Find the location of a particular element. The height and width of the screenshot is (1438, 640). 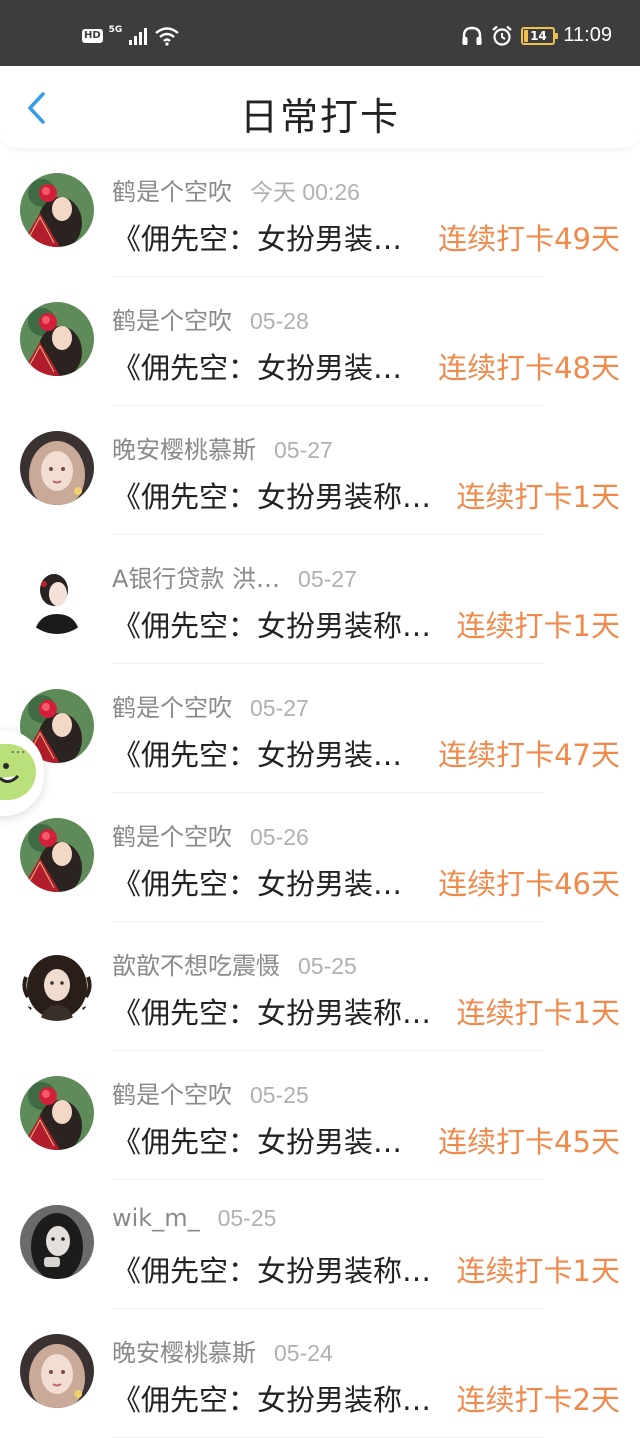

item-meta: wik_m_ 05-25 is located at coordinates (194, 1218).